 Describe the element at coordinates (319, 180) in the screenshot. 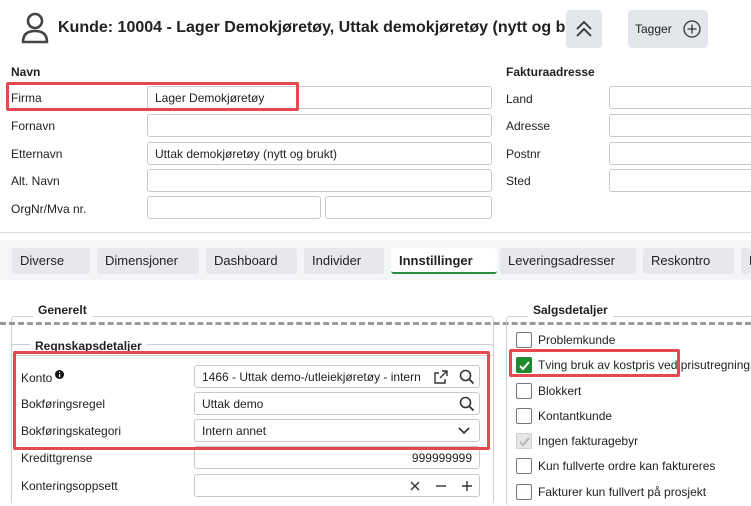

I see `alt-navn-field` at that location.